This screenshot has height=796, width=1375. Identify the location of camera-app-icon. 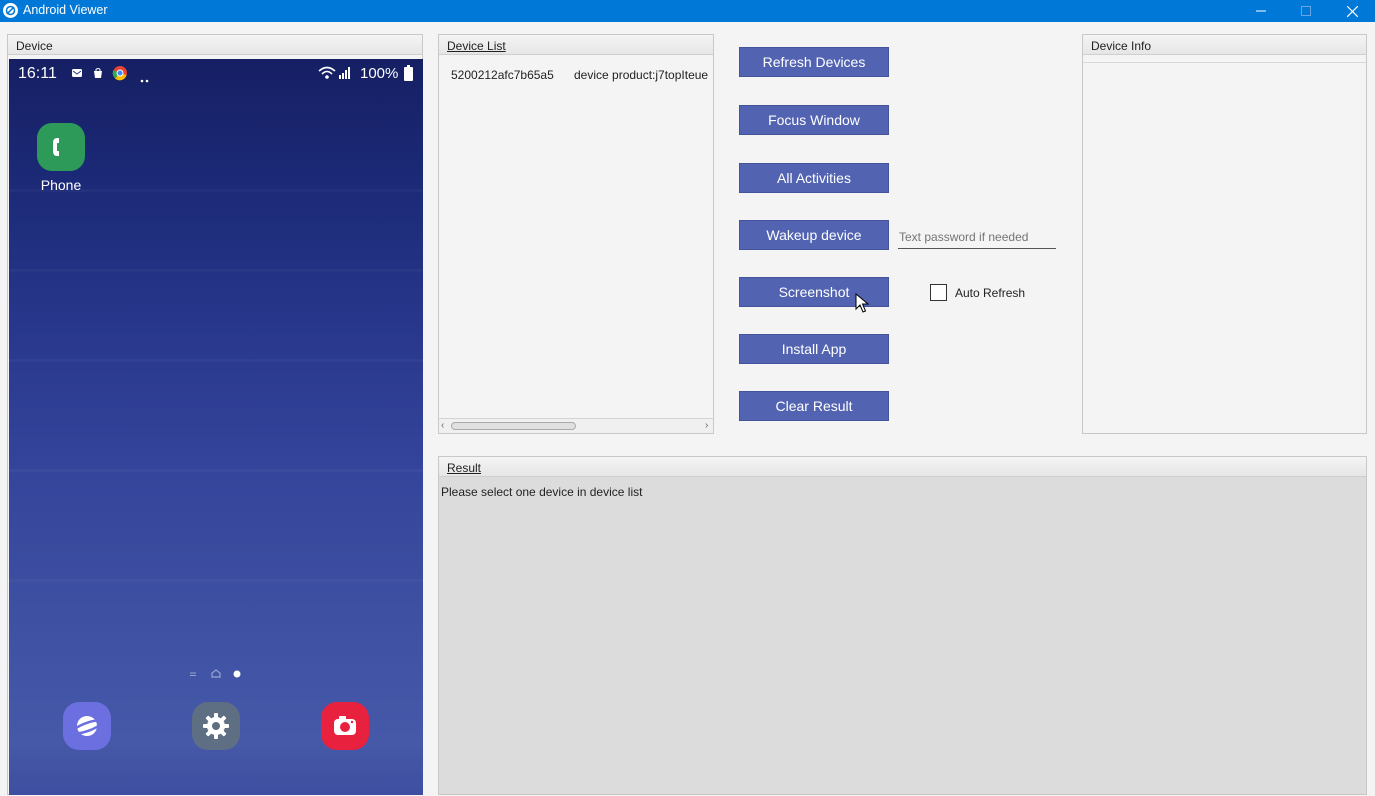
(345, 726).